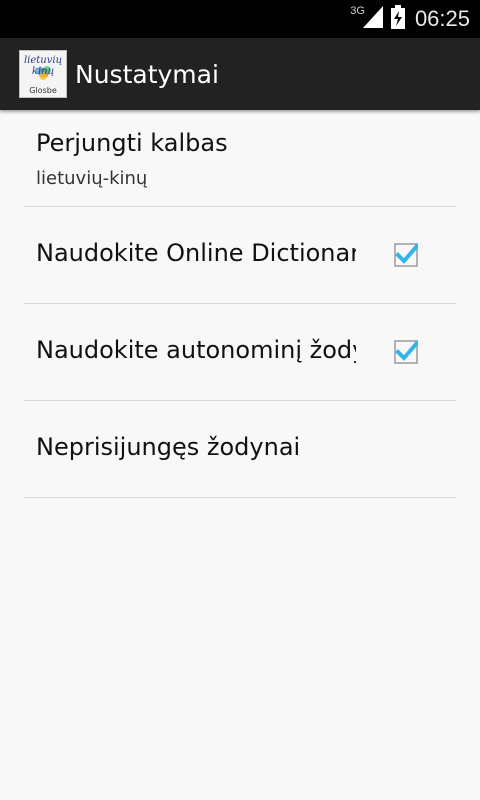 The height and width of the screenshot is (800, 480). Describe the element at coordinates (240, 19) in the screenshot. I see `status-bar: 3G 06:25` at that location.